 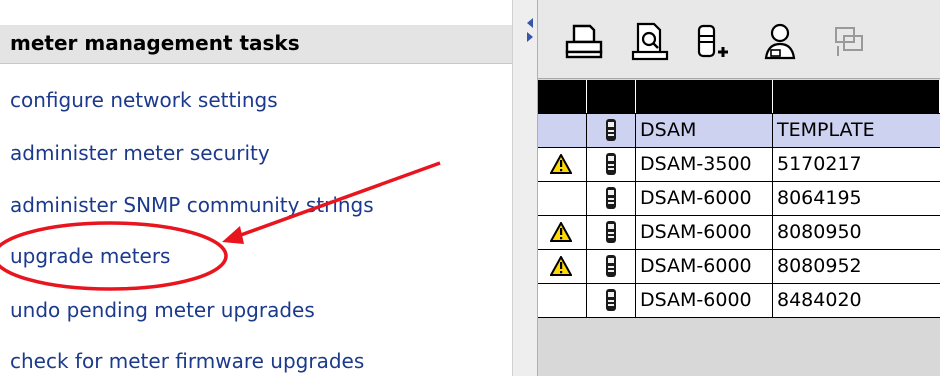 I want to click on header-type-col, so click(x=611, y=96).